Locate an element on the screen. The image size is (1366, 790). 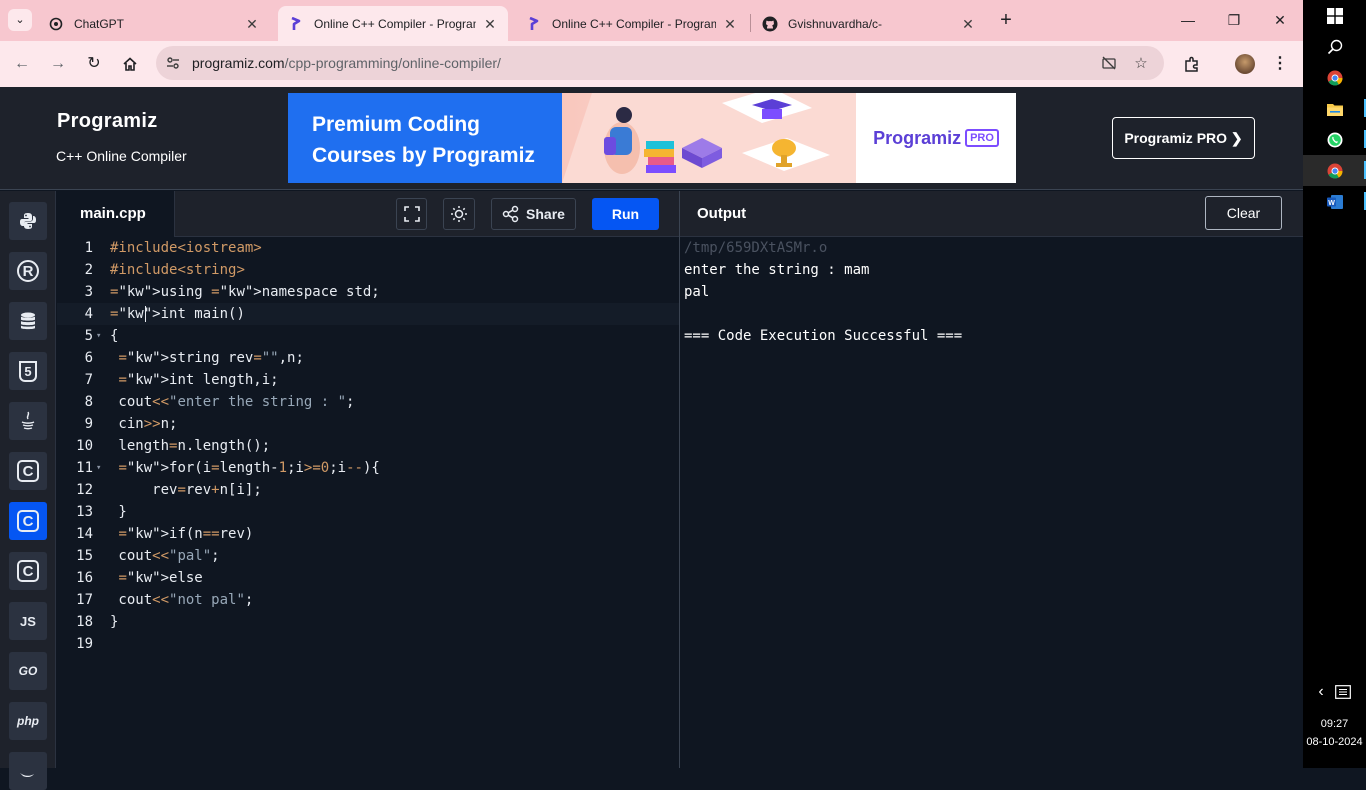
clock-date: 08-10-2024 is located at coordinates (1334, 742).